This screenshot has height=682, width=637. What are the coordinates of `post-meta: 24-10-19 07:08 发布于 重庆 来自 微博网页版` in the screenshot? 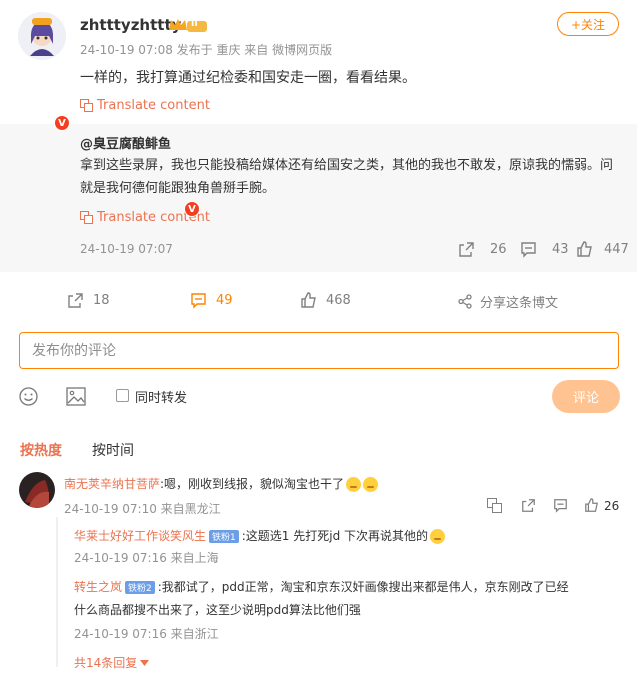 It's located at (206, 50).